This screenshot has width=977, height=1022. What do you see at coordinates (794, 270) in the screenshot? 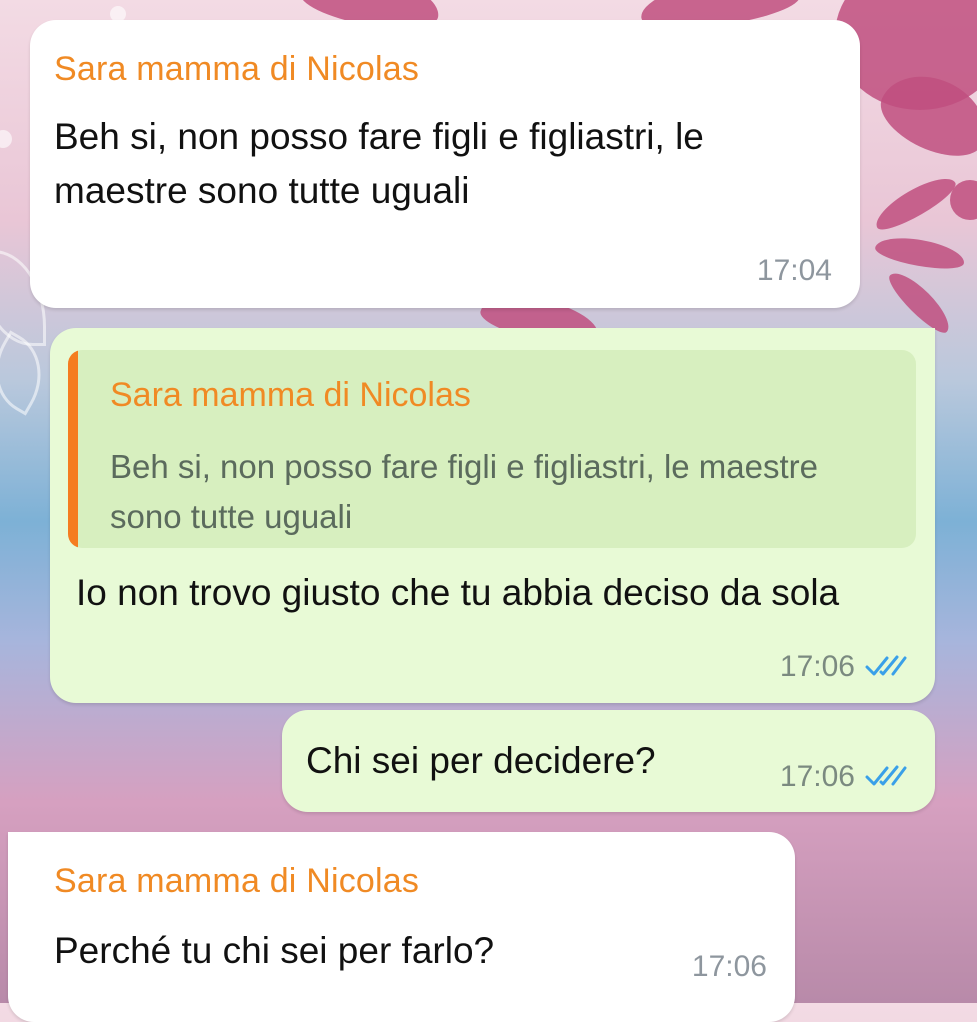
I see `message-time: 17:04` at bounding box center [794, 270].